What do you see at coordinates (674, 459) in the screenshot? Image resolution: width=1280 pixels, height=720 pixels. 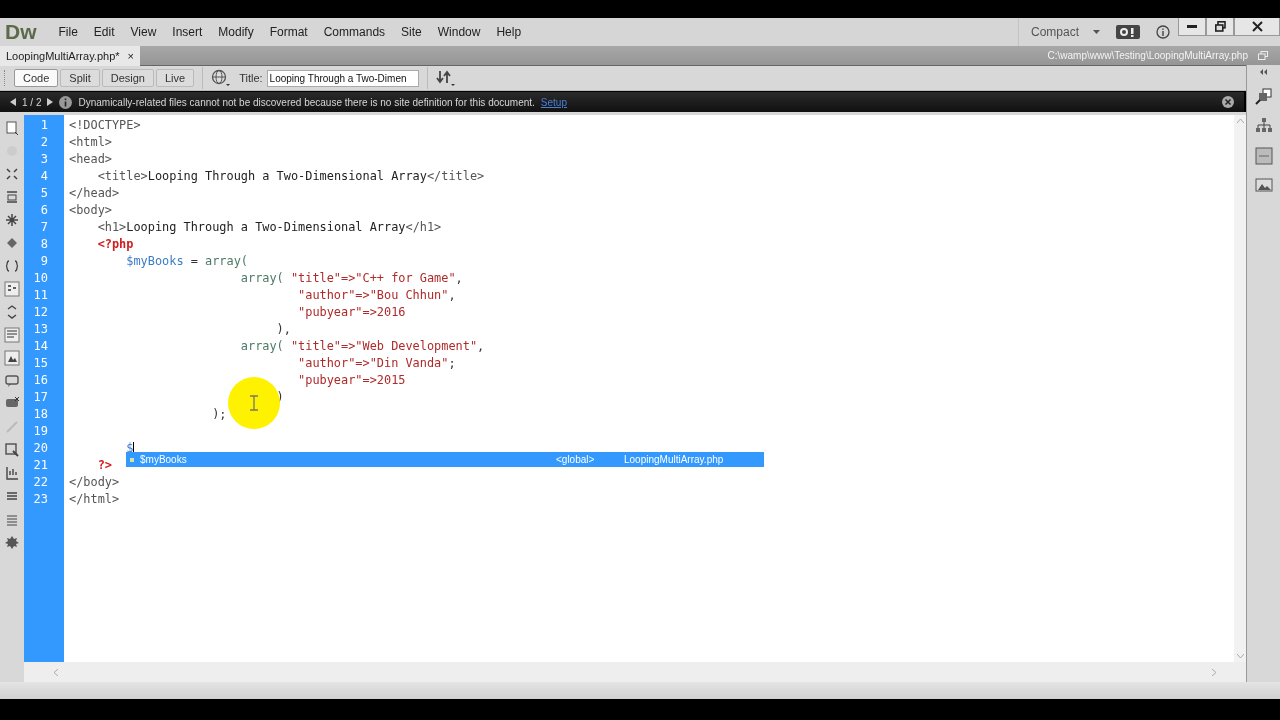 I see `suggestion-file: LoopingMultiArray.php` at bounding box center [674, 459].